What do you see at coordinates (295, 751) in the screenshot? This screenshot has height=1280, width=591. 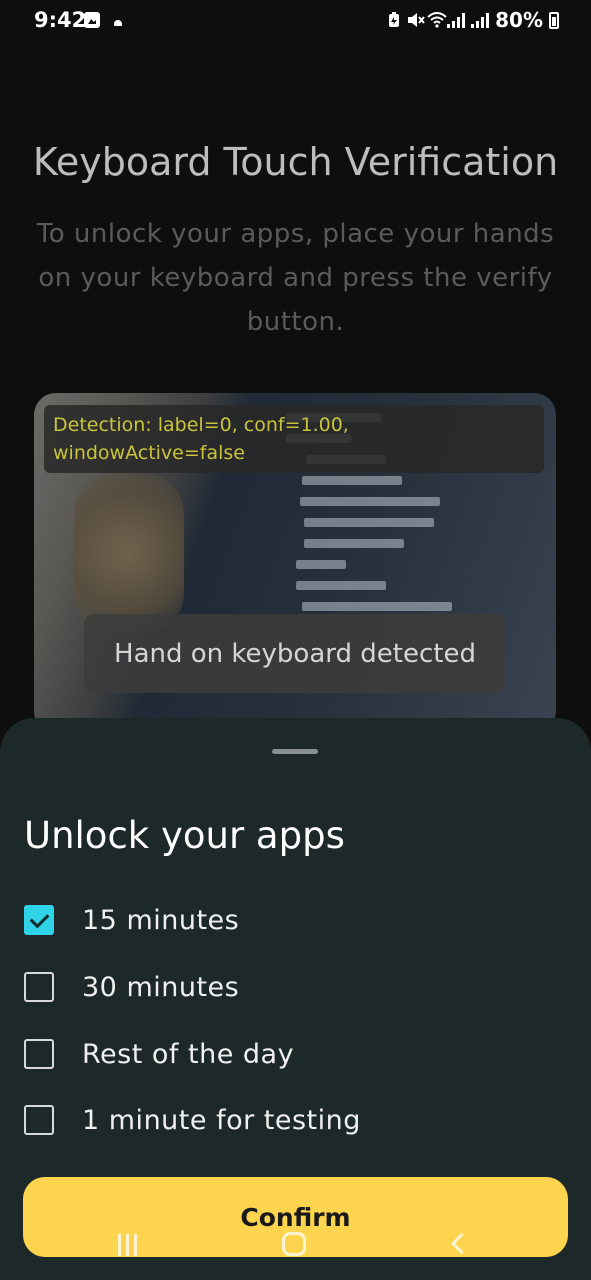 I see `drag-handle` at bounding box center [295, 751].